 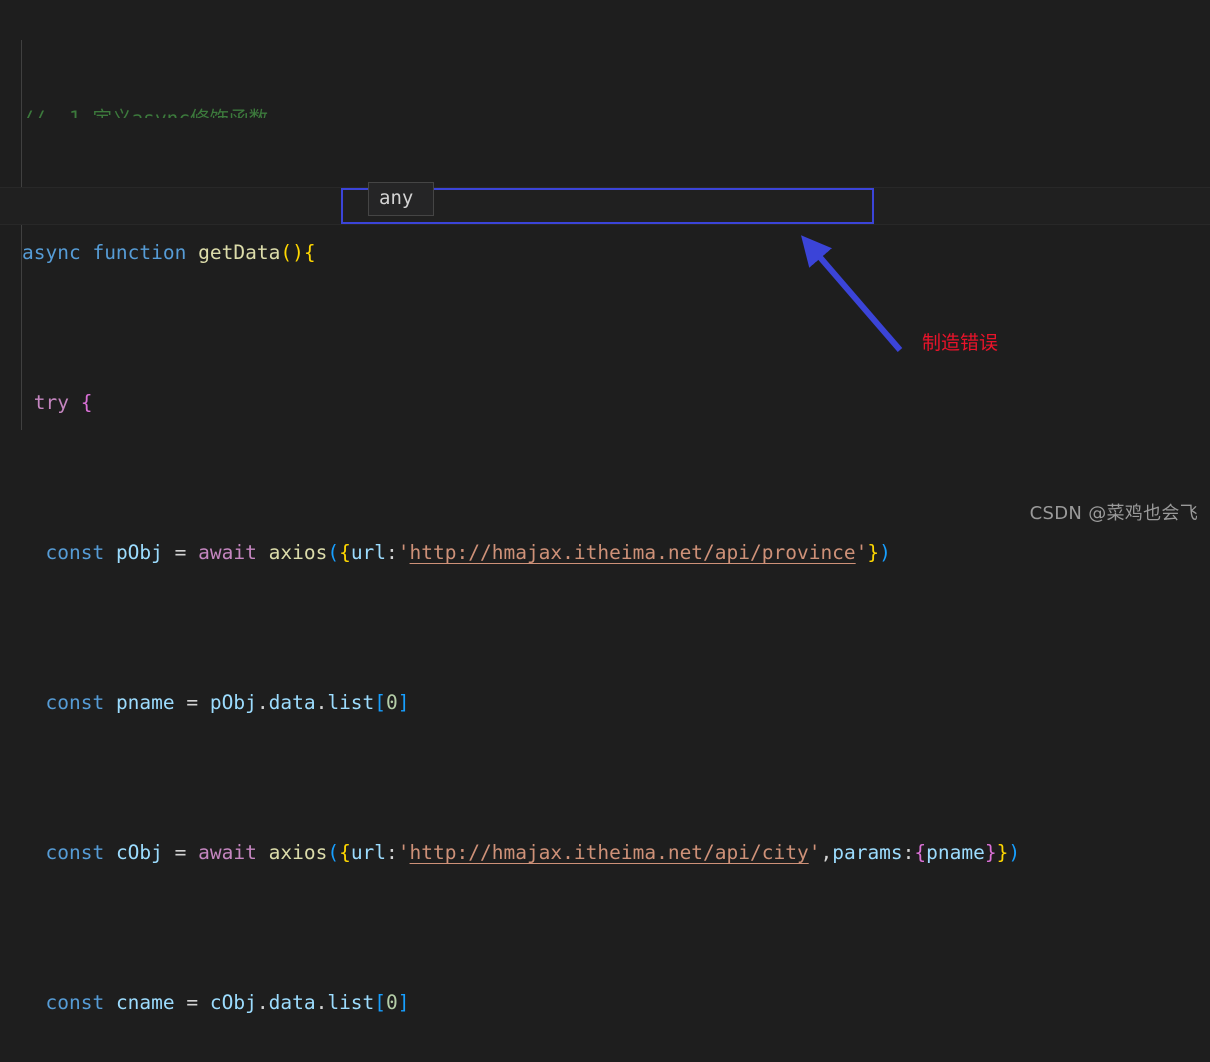 I want to click on code-line-6: const cname = cObj.data.list[0], so click(x=605, y=1003).